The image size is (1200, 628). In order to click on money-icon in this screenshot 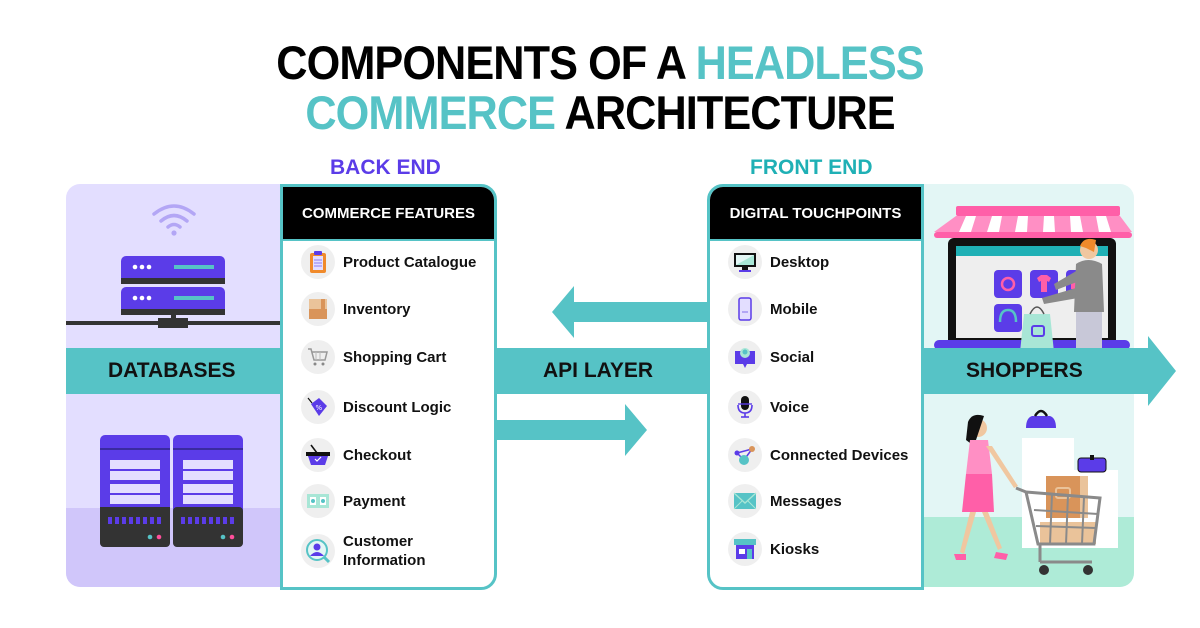, I will do `click(318, 501)`.